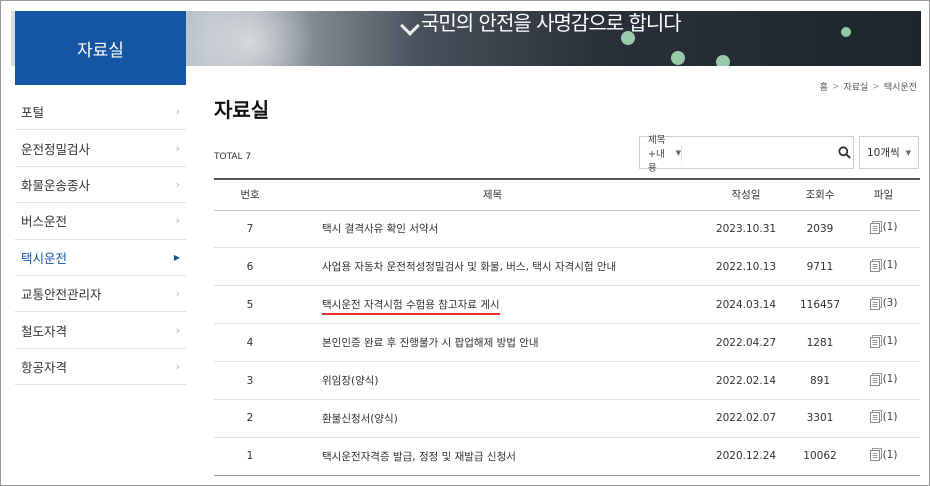  I want to click on breadcrumb: 홈 > 자료실 > 택시운전, so click(868, 87).